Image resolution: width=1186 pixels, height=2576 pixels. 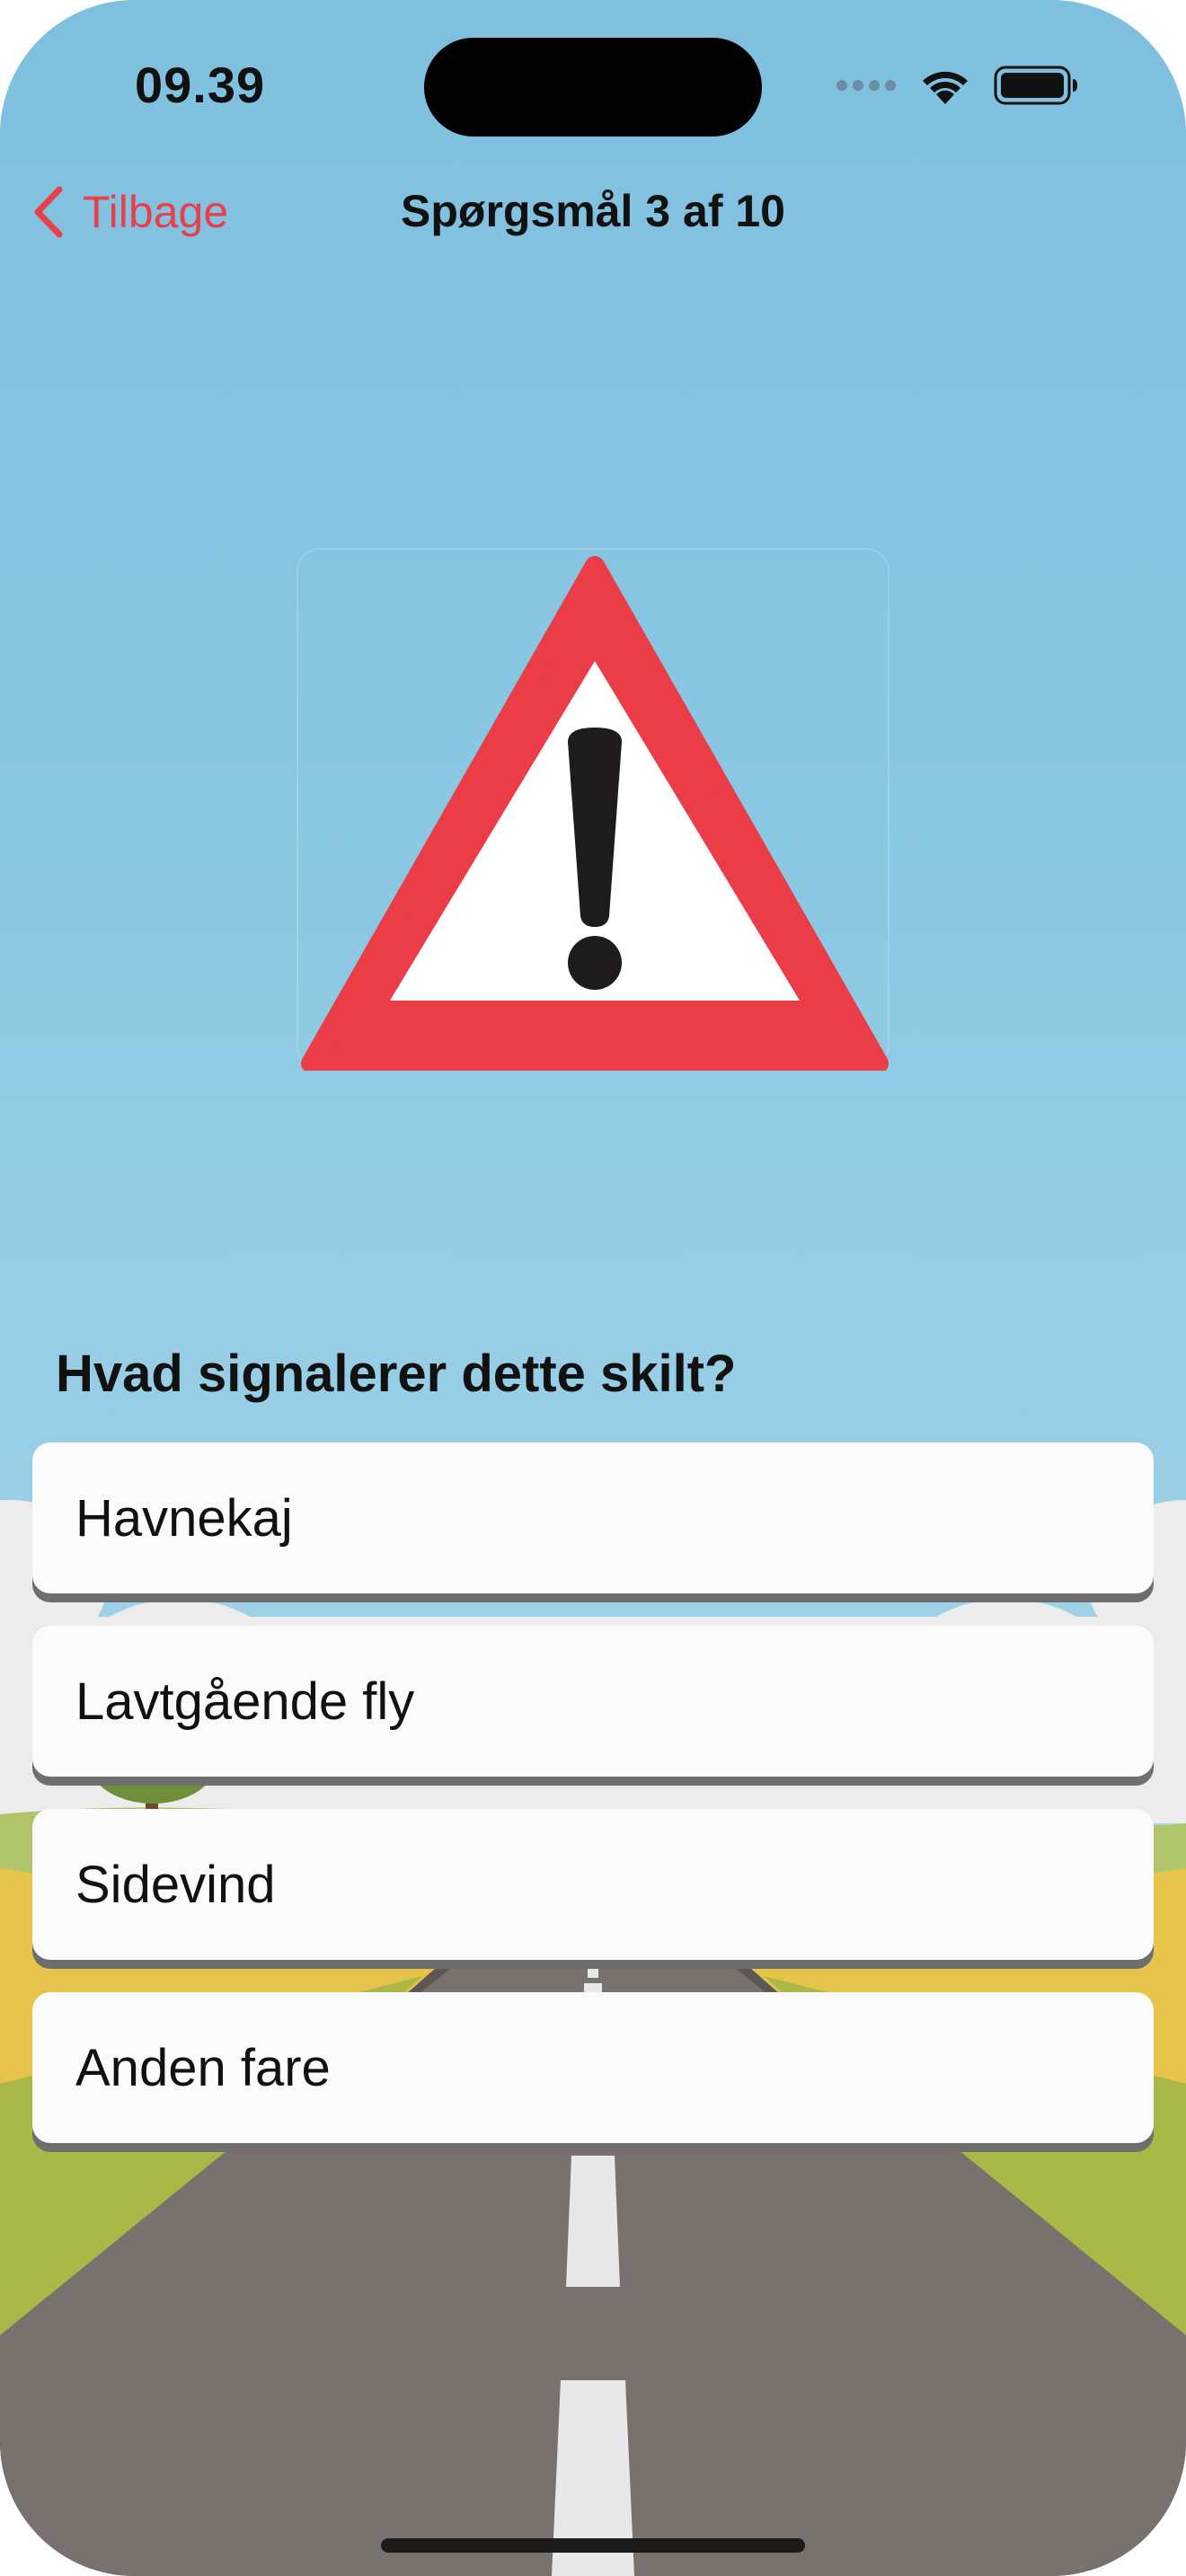 What do you see at coordinates (1036, 88) in the screenshot?
I see `battery-icon` at bounding box center [1036, 88].